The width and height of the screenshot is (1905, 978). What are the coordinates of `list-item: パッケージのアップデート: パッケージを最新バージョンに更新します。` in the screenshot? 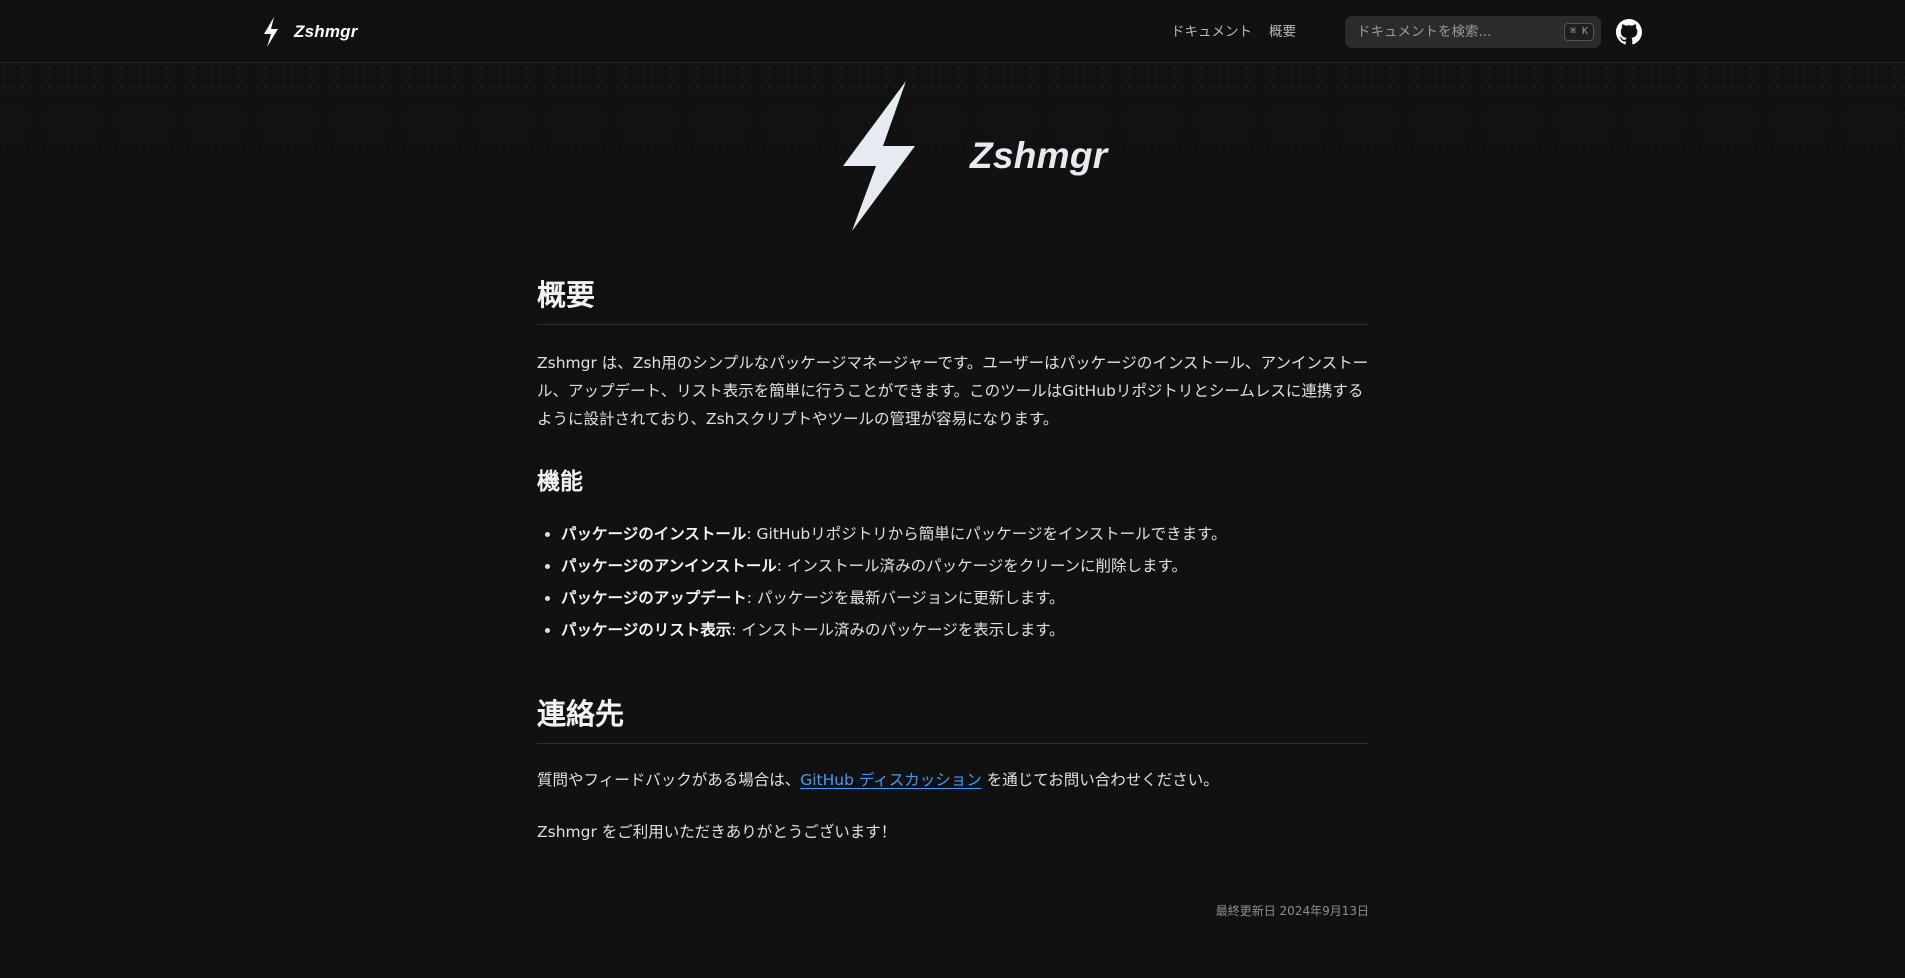 It's located at (965, 598).